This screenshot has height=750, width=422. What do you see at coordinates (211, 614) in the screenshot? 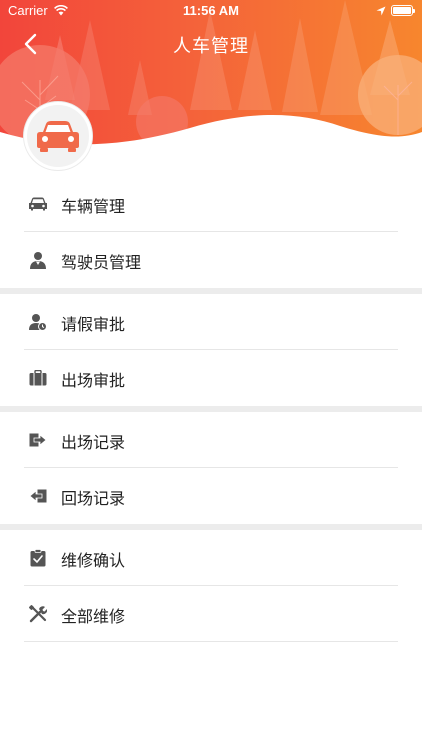
I see `menu-item-all-maintenance: 全部维修` at bounding box center [211, 614].